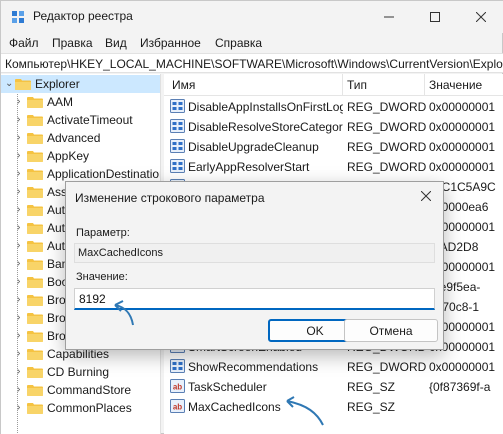 The image size is (503, 434). Describe the element at coordinates (102, 277) in the screenshot. I see `value-label: Значение:` at that location.